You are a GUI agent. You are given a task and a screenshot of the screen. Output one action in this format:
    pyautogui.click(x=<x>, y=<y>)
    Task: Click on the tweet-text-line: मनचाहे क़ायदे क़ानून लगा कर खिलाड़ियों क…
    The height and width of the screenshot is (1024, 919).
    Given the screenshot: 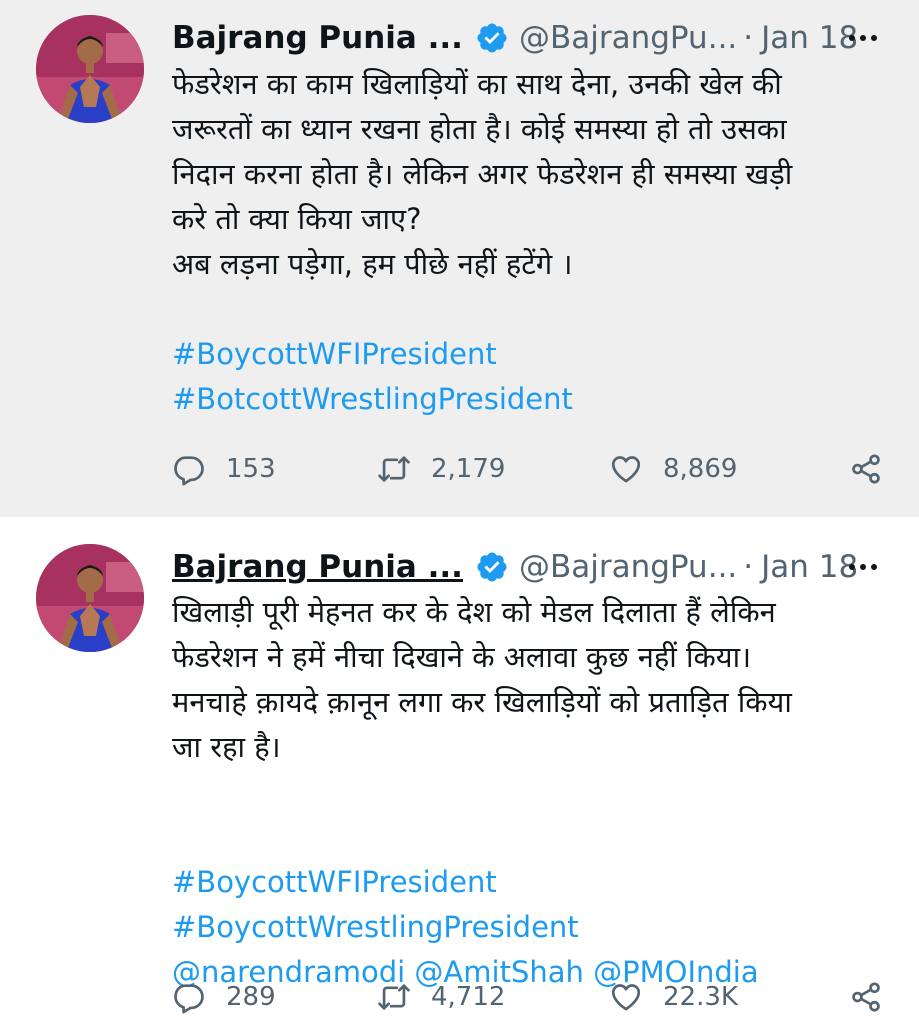 What is the action you would take?
    pyautogui.click(x=482, y=702)
    